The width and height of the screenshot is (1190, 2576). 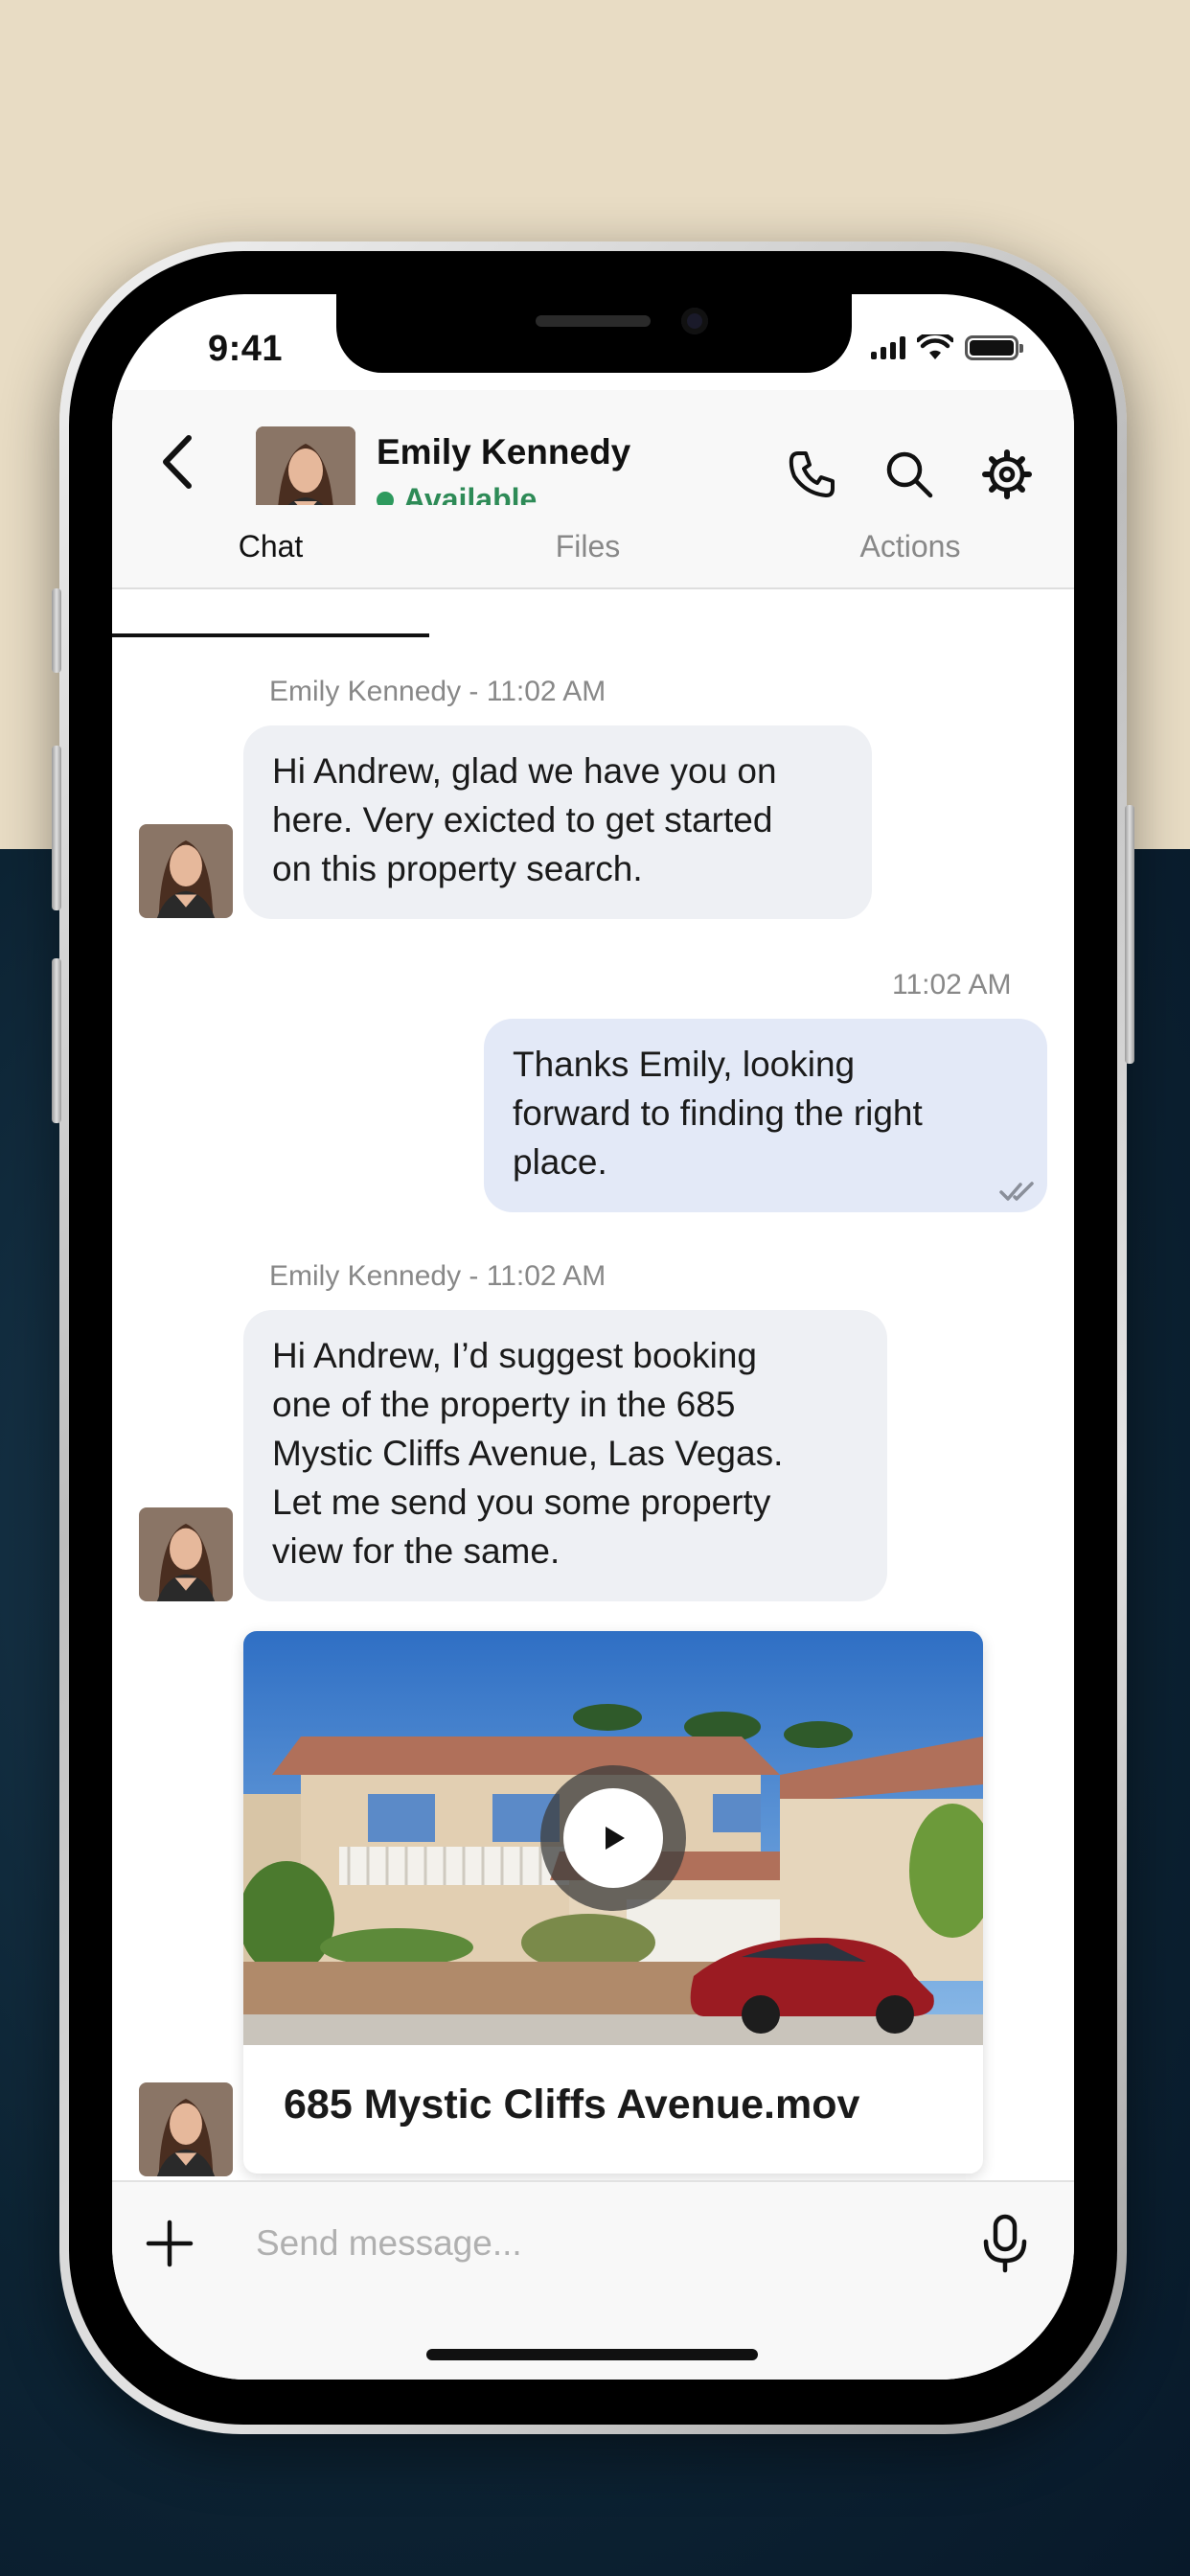 I want to click on message-meta: 11:02 AM, so click(x=952, y=985).